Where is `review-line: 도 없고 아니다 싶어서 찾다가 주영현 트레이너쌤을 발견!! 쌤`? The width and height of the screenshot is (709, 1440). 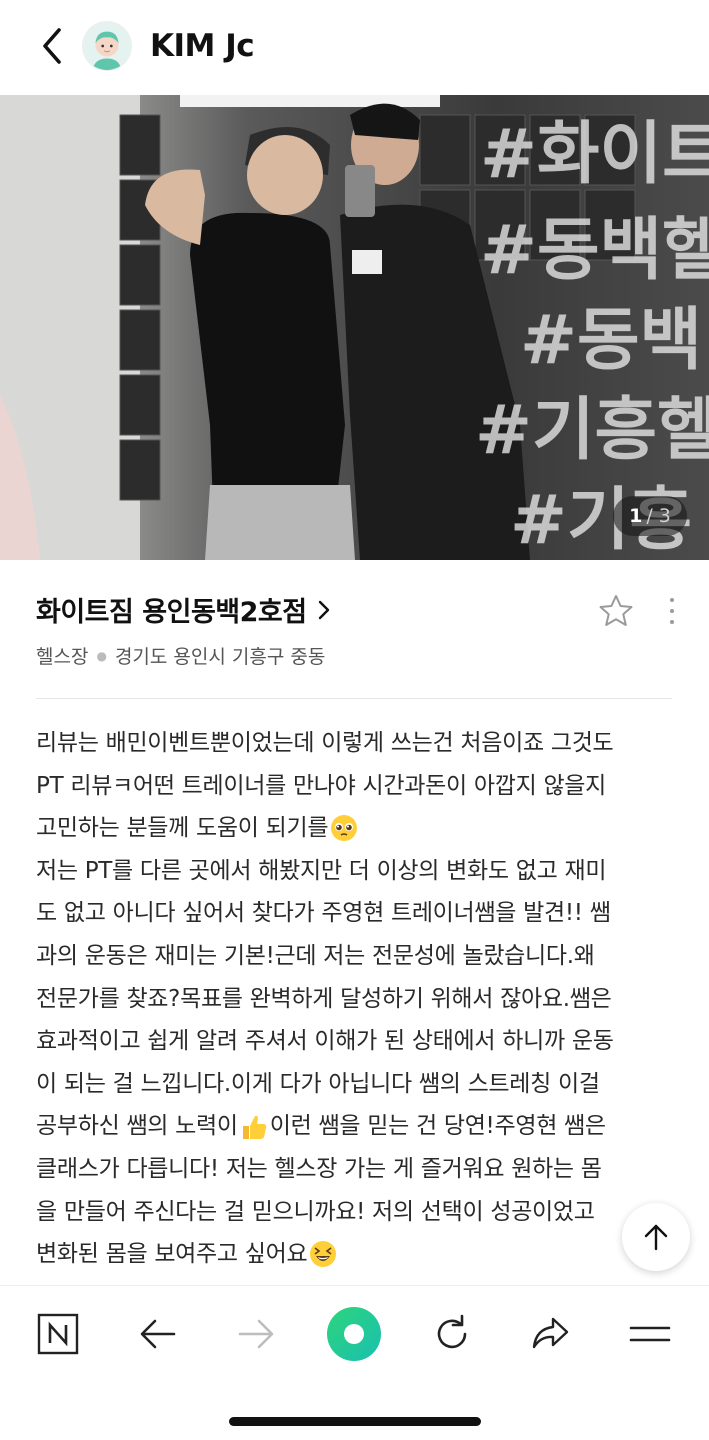 review-line: 도 없고 아니다 싶어서 찾다가 주영현 트레이너쌤을 발견!! 쌤 is located at coordinates (323, 913).